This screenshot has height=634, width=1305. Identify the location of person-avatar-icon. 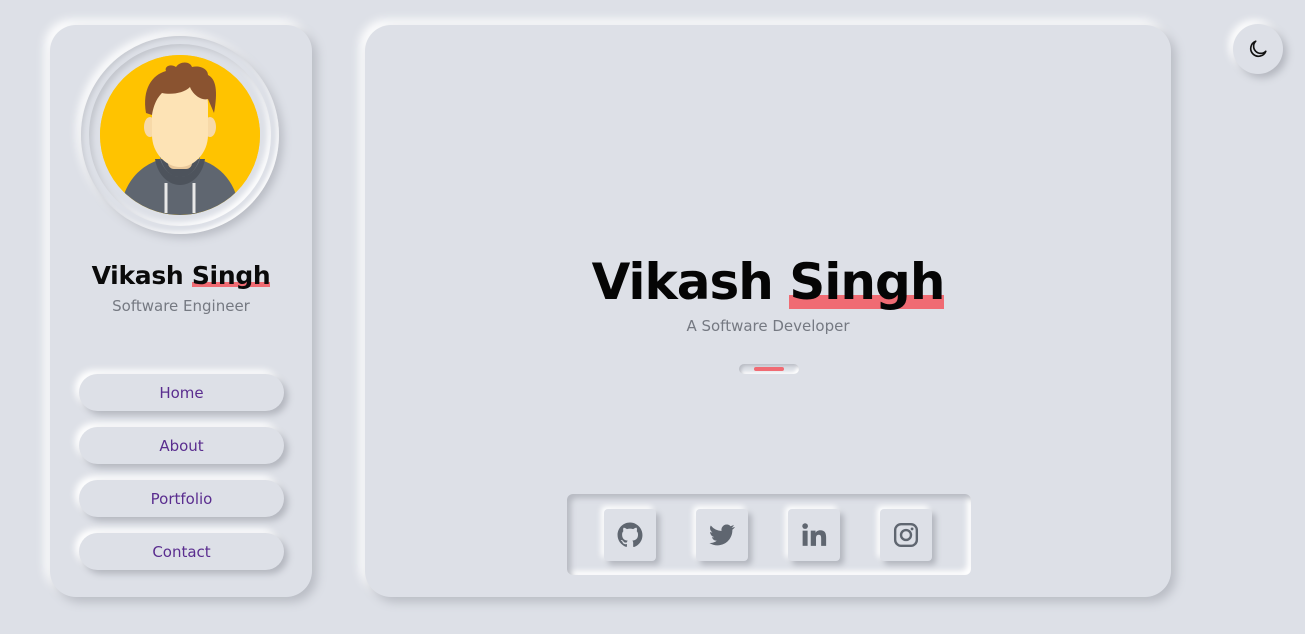
(180, 135).